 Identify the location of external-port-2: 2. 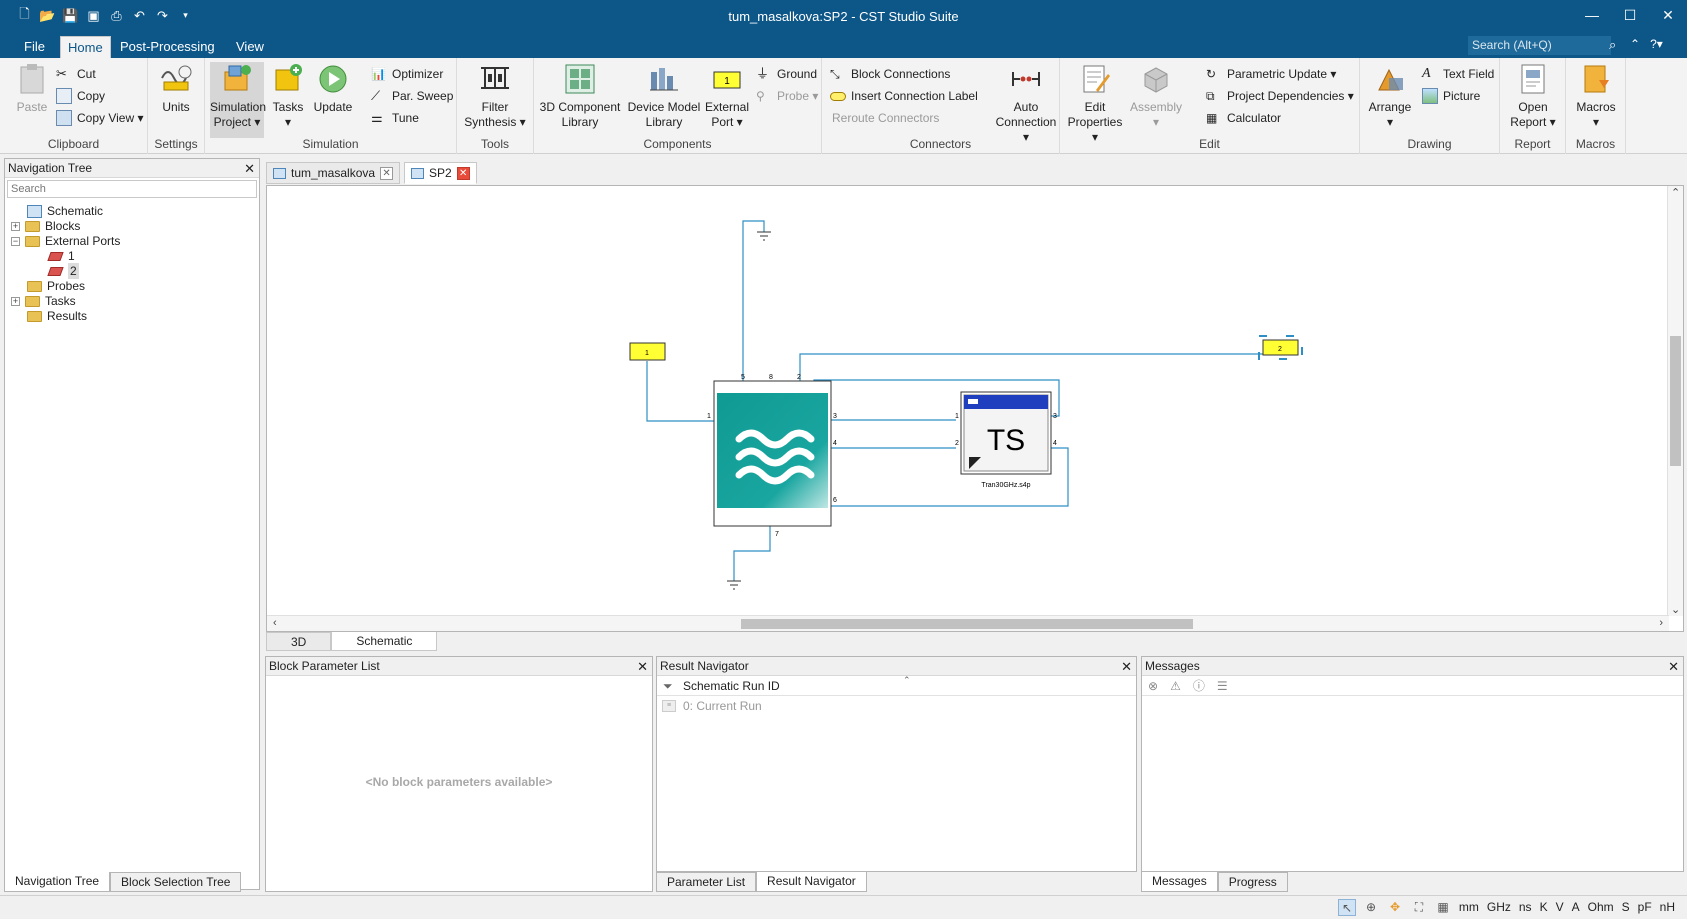
(1280, 347).